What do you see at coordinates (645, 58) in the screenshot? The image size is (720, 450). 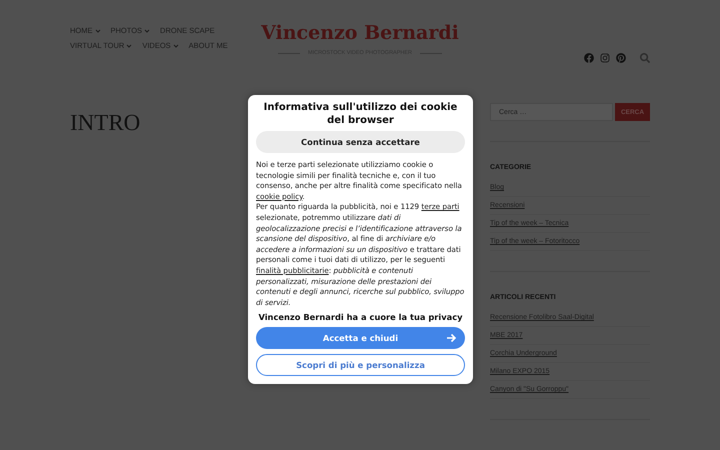 I see `search-icon` at bounding box center [645, 58].